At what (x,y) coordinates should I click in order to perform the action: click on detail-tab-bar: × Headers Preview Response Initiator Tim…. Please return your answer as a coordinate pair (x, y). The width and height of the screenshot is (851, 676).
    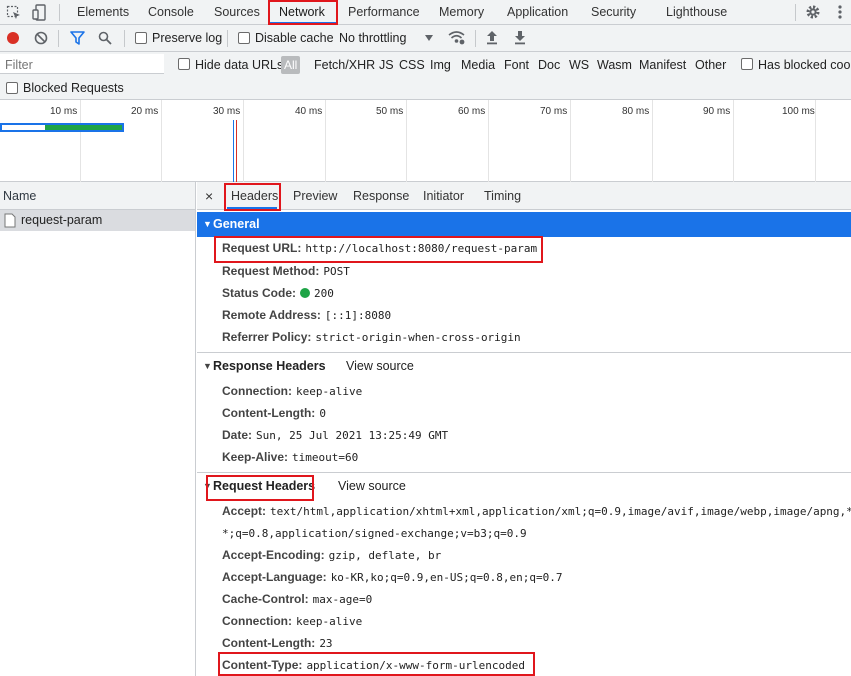
    Looking at the image, I should click on (524, 196).